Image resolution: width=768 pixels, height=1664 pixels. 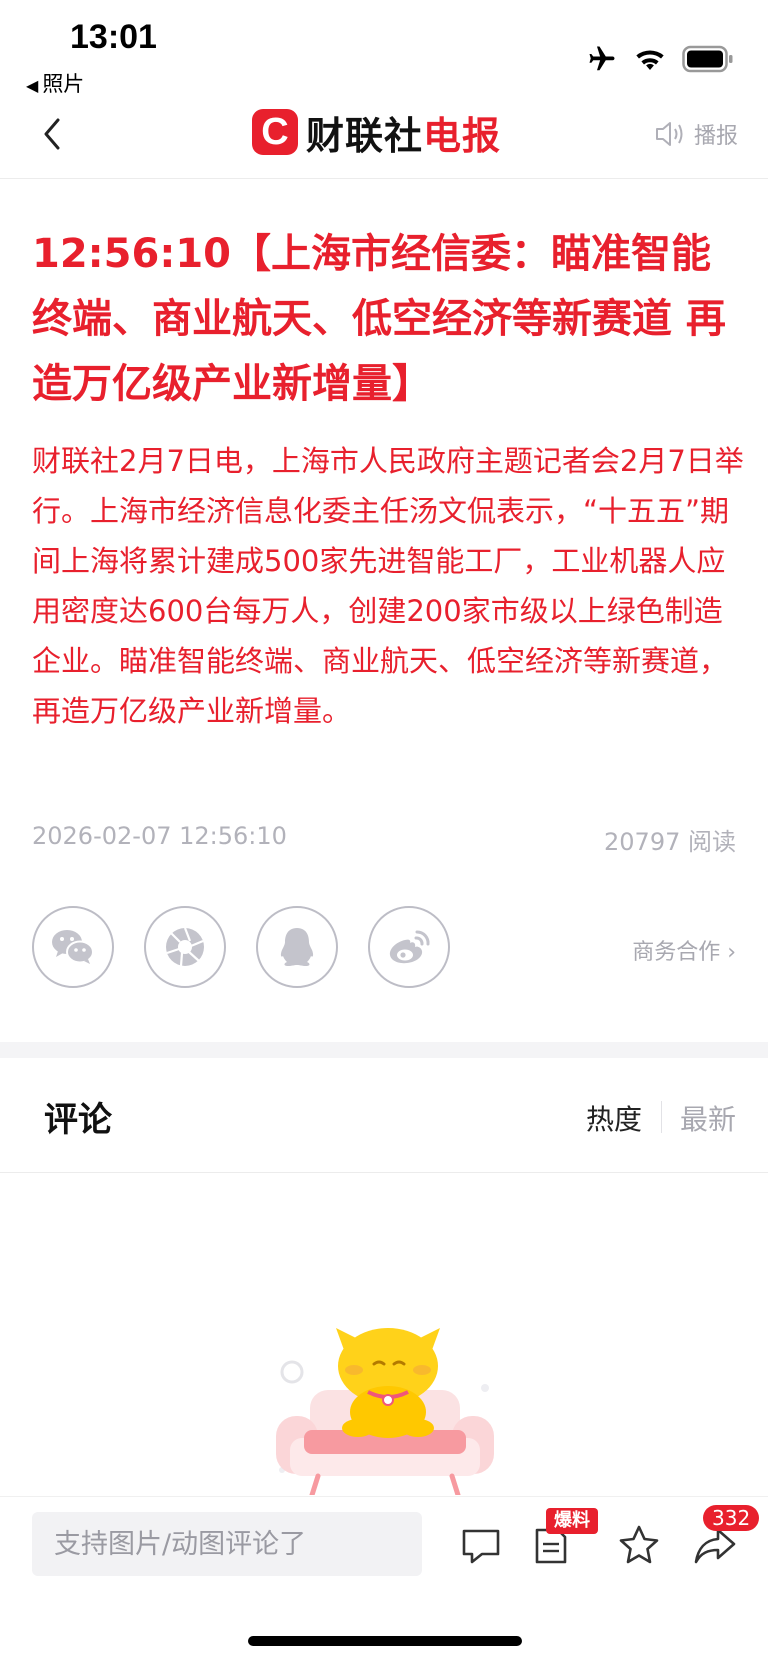 What do you see at coordinates (708, 1118) in the screenshot?
I see `sort-new-tab: 最新` at bounding box center [708, 1118].